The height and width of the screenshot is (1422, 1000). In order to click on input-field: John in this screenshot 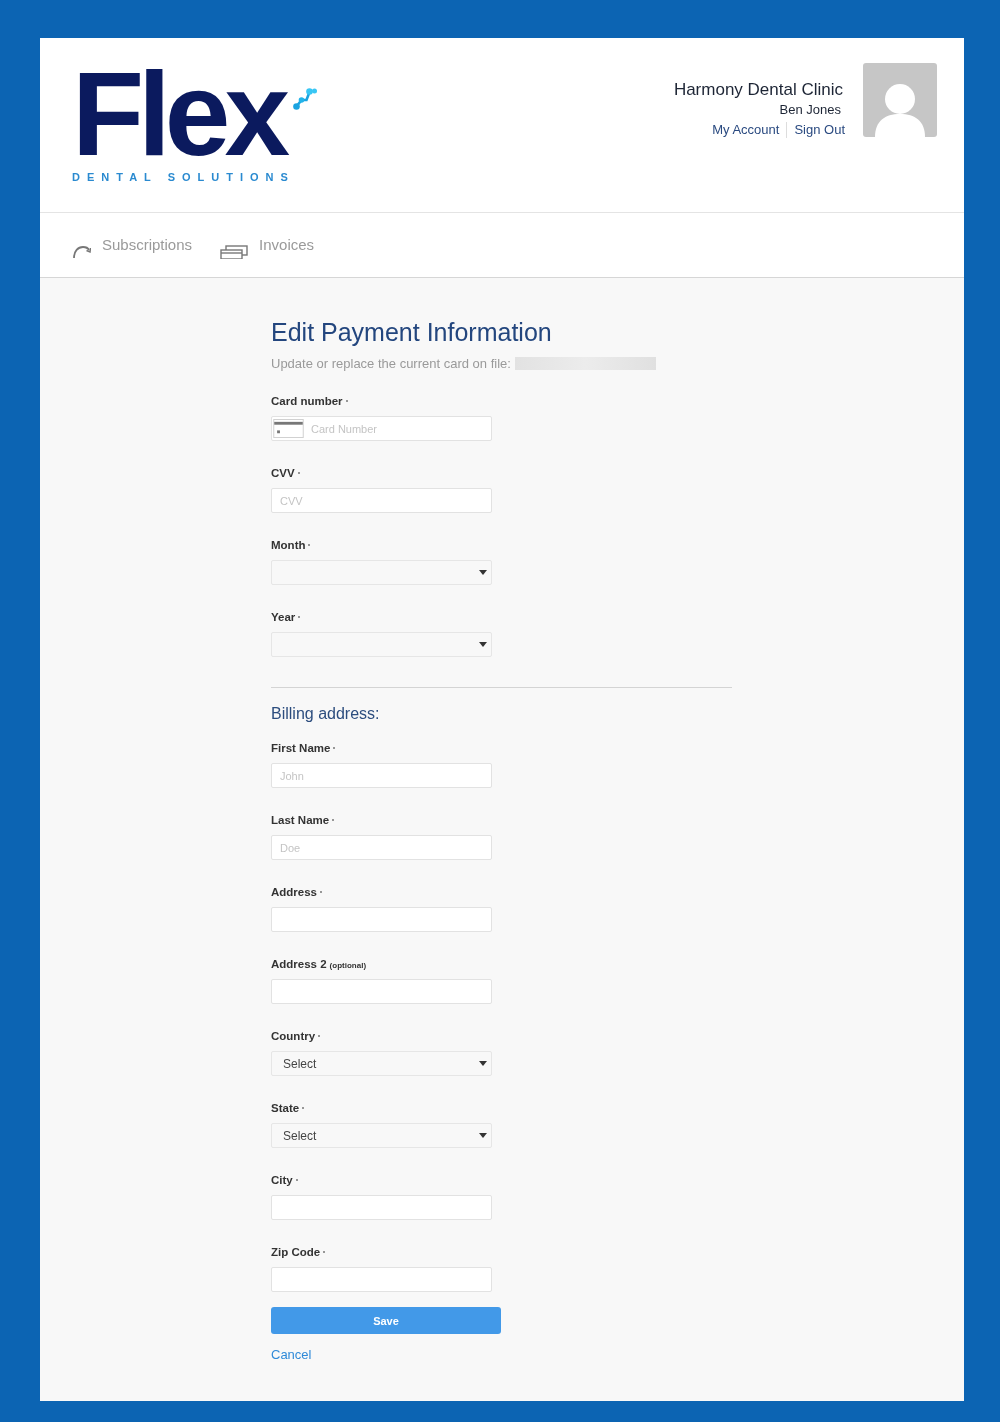, I will do `click(381, 775)`.